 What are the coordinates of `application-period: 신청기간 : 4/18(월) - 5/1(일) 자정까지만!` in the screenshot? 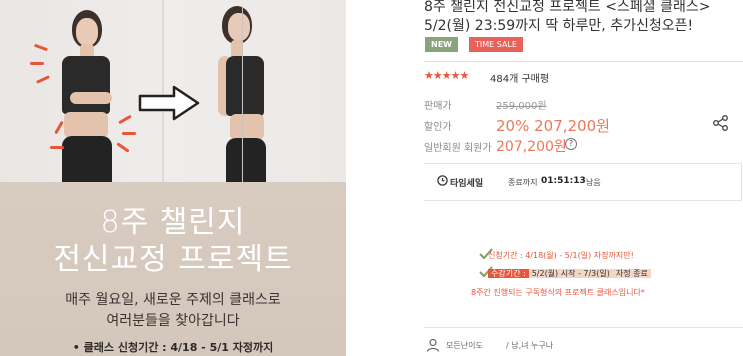 It's located at (561, 255).